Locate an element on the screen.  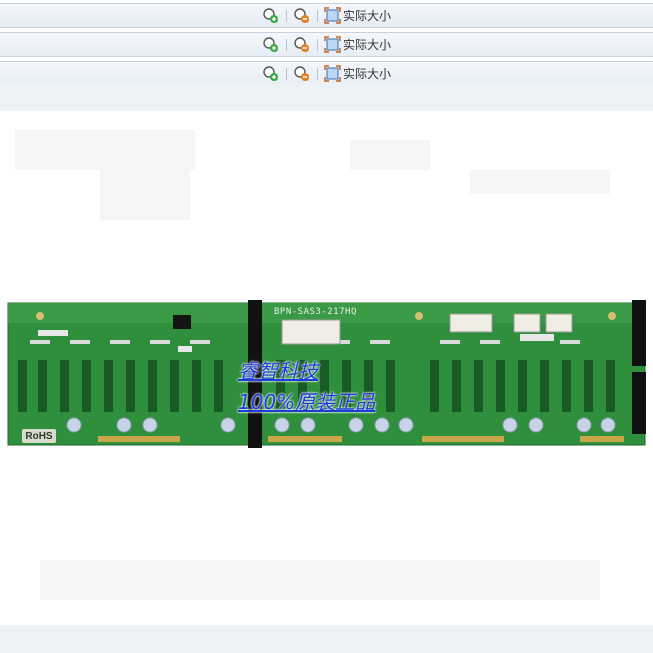
board-model-label: BPN-SAS3-217HQ is located at coordinates (315, 312).